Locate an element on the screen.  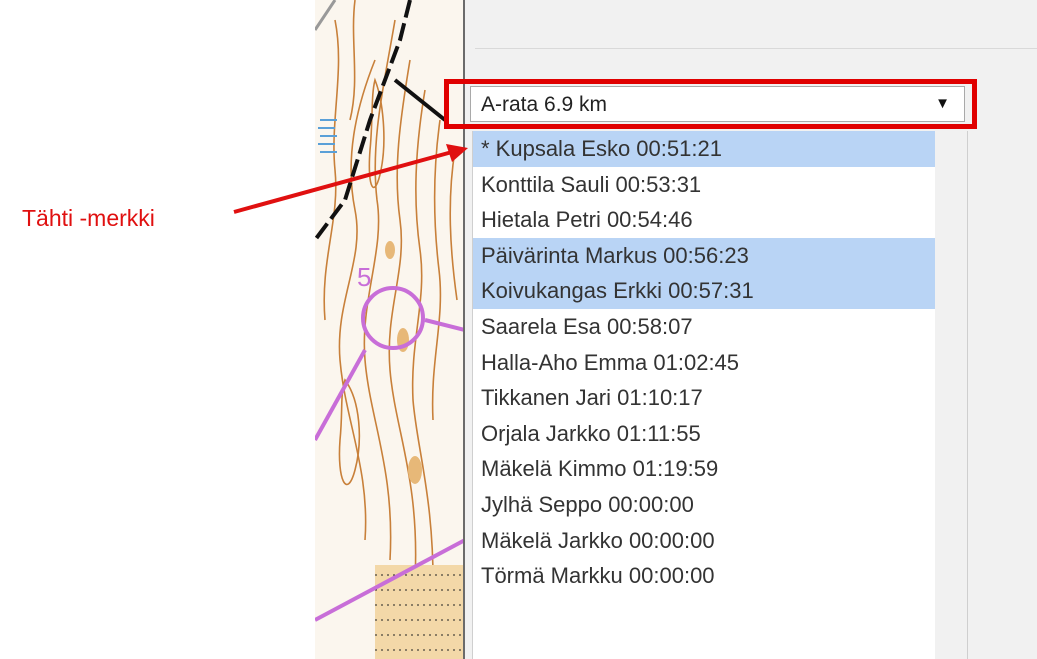
runner-list-item: Hietala Petri 00:54:46 is located at coordinates (704, 220).